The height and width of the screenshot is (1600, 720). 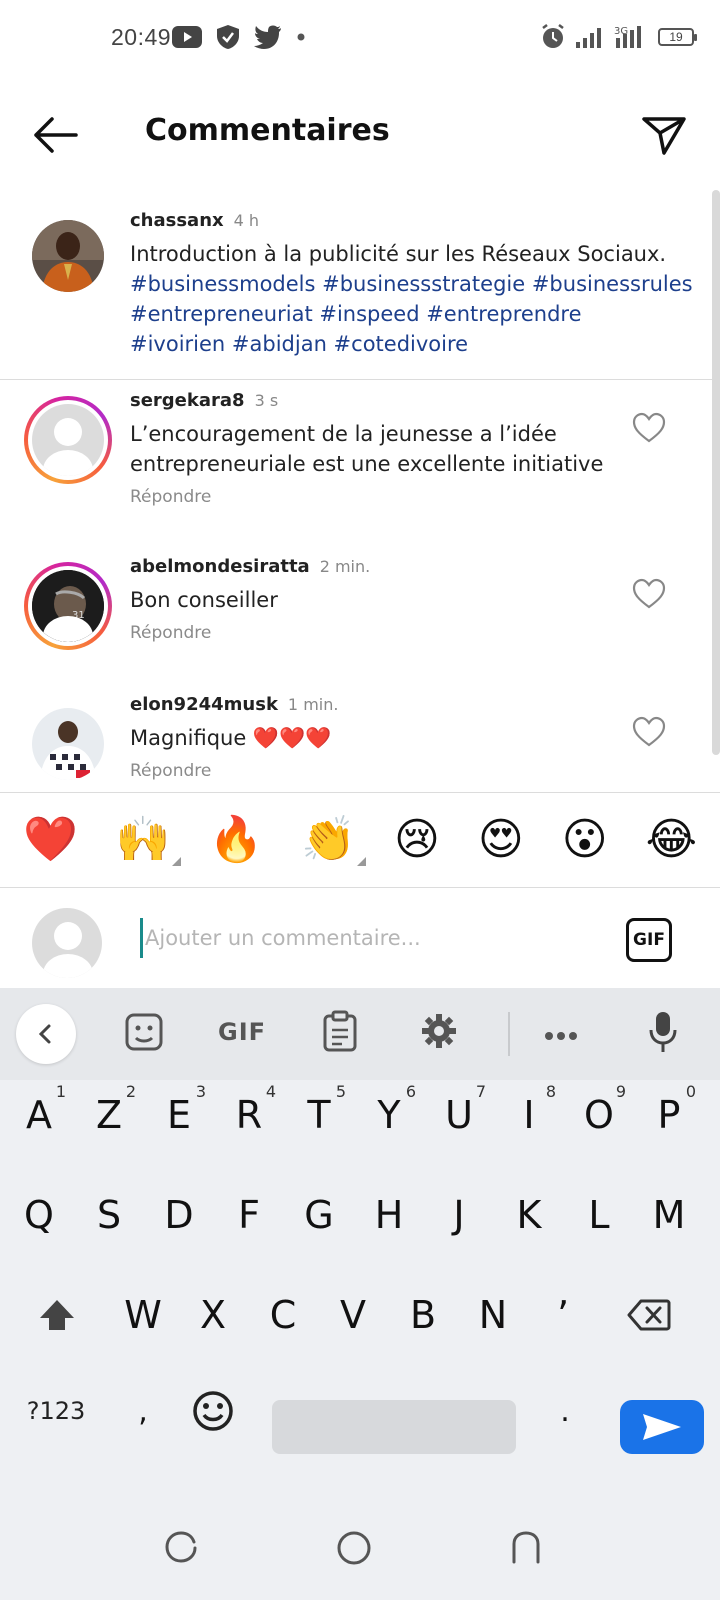 What do you see at coordinates (334, 842) in the screenshot?
I see `emoji-clapping: 👏` at bounding box center [334, 842].